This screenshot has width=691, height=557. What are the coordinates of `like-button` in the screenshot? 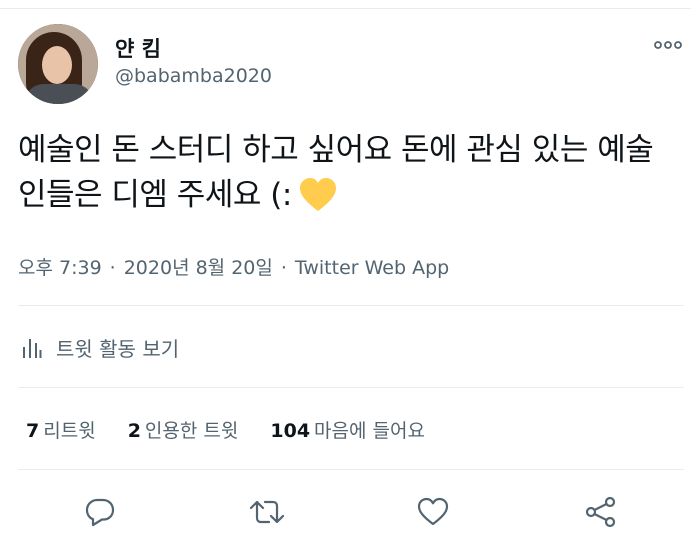 It's located at (433, 512).